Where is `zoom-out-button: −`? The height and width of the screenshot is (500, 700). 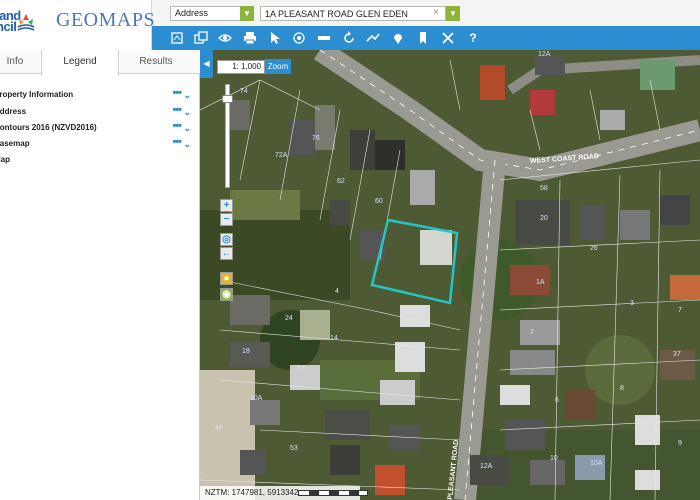
zoom-out-button: − is located at coordinates (226, 219).